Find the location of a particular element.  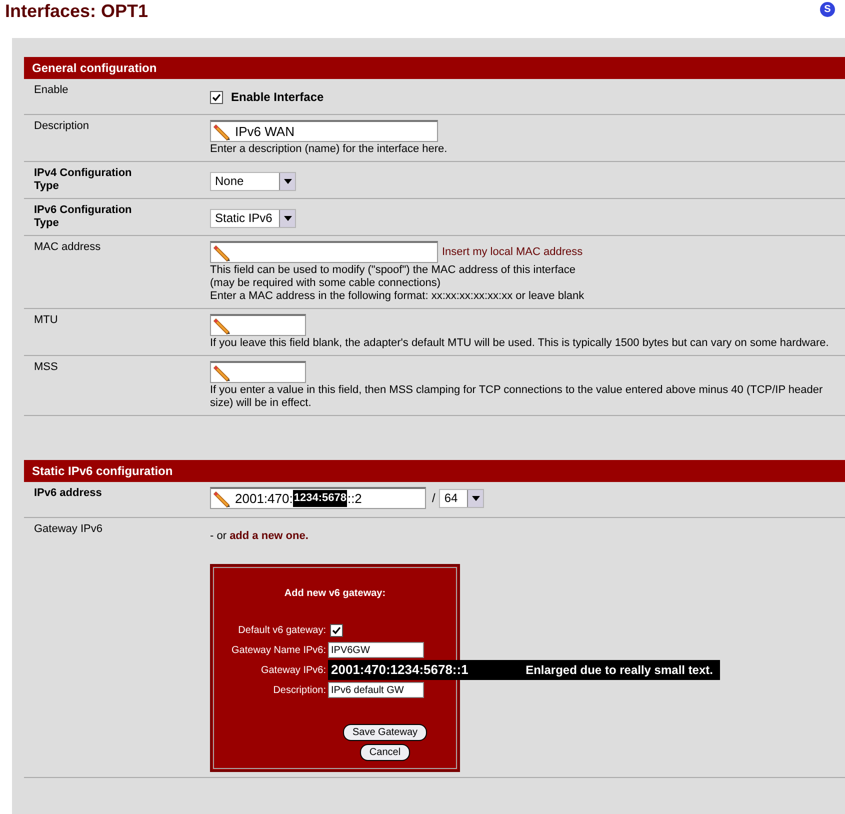

help-text: Enter a MAC address in the following format: xx:xx:xx:xx:xx:xx or leave blank is located at coordinates (398, 296).